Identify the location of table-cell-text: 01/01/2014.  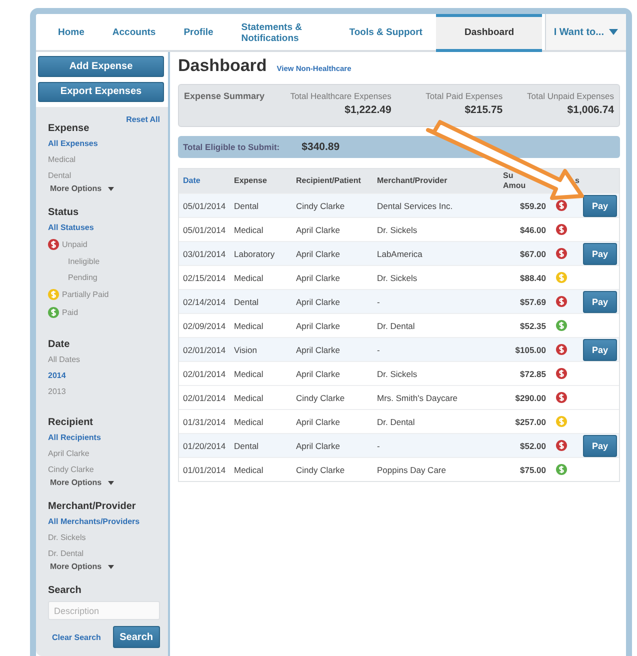
(204, 469).